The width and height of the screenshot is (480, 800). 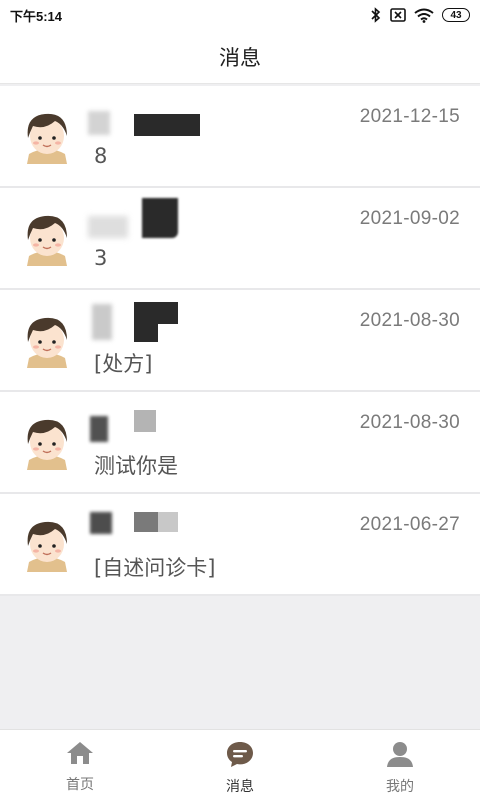 I want to click on message-row: 2021-12-15 8, so click(x=240, y=137).